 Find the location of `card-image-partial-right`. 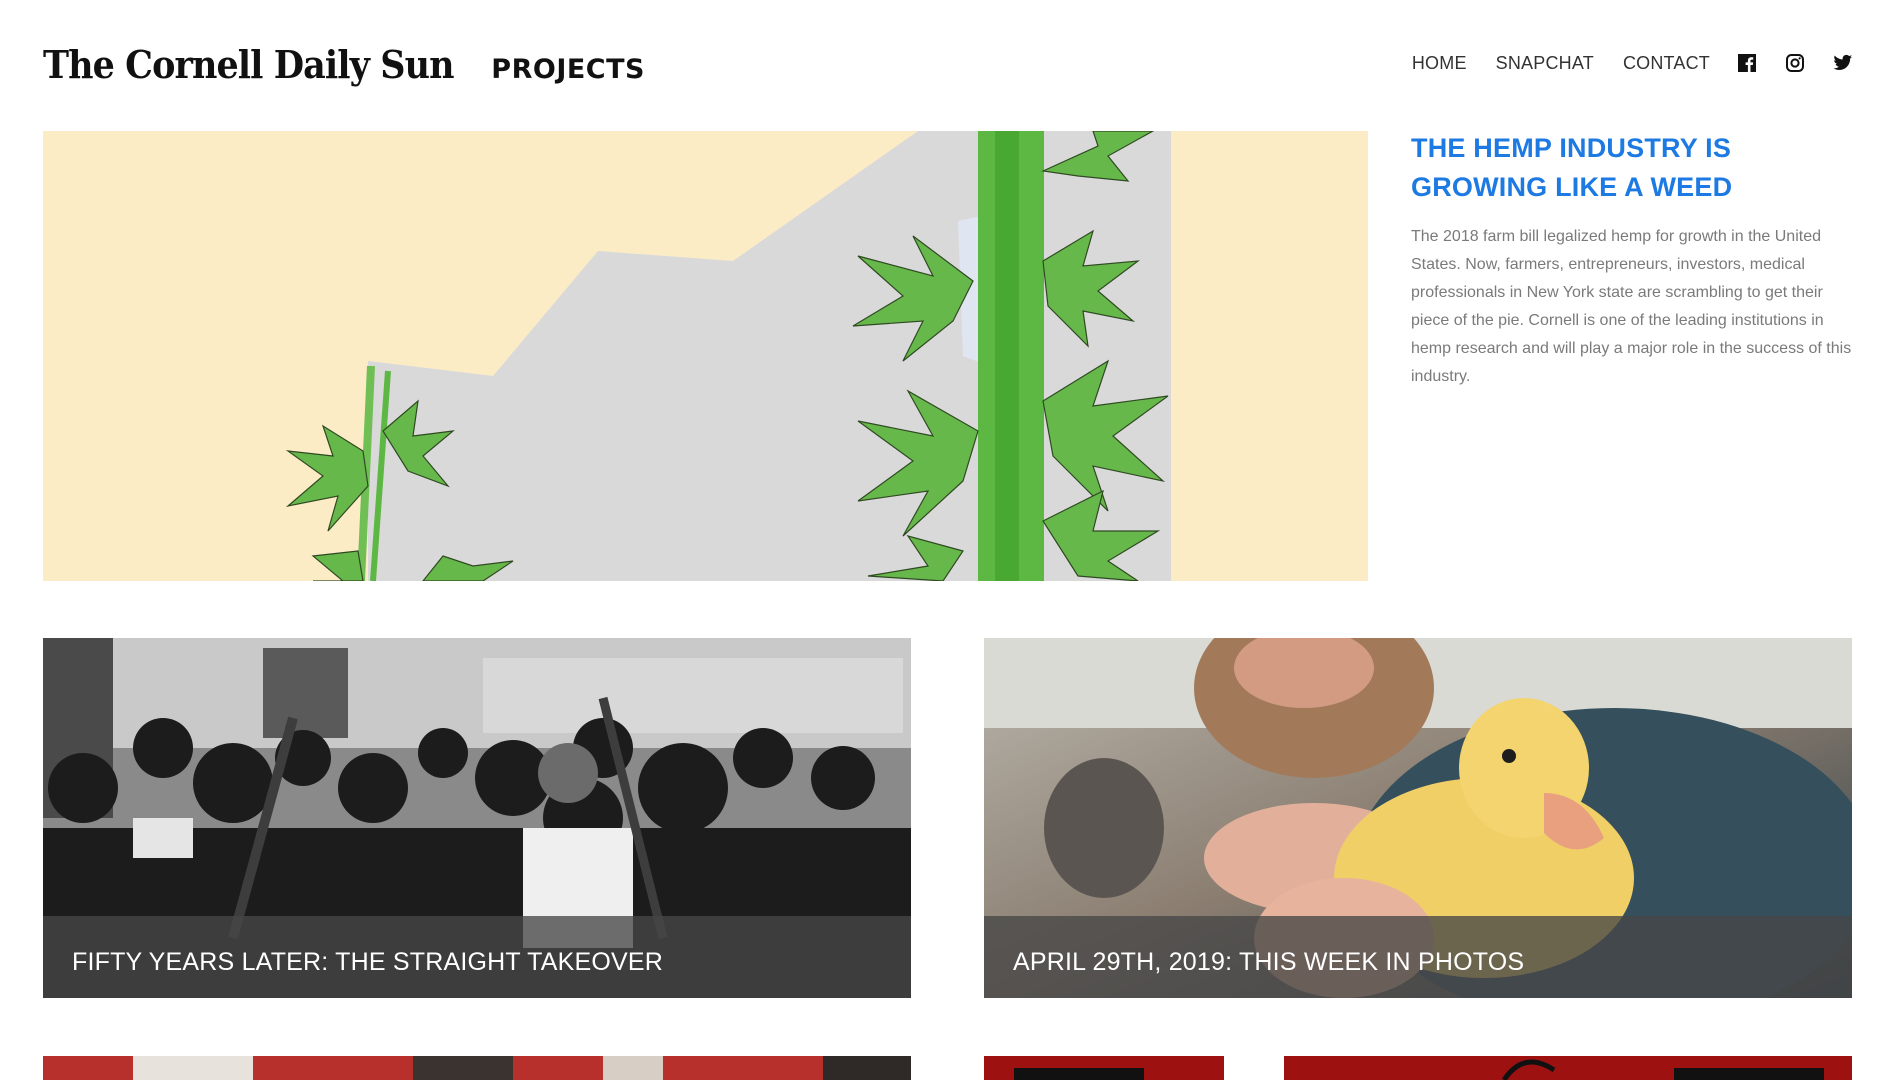

card-image-partial-right is located at coordinates (1418, 1068).